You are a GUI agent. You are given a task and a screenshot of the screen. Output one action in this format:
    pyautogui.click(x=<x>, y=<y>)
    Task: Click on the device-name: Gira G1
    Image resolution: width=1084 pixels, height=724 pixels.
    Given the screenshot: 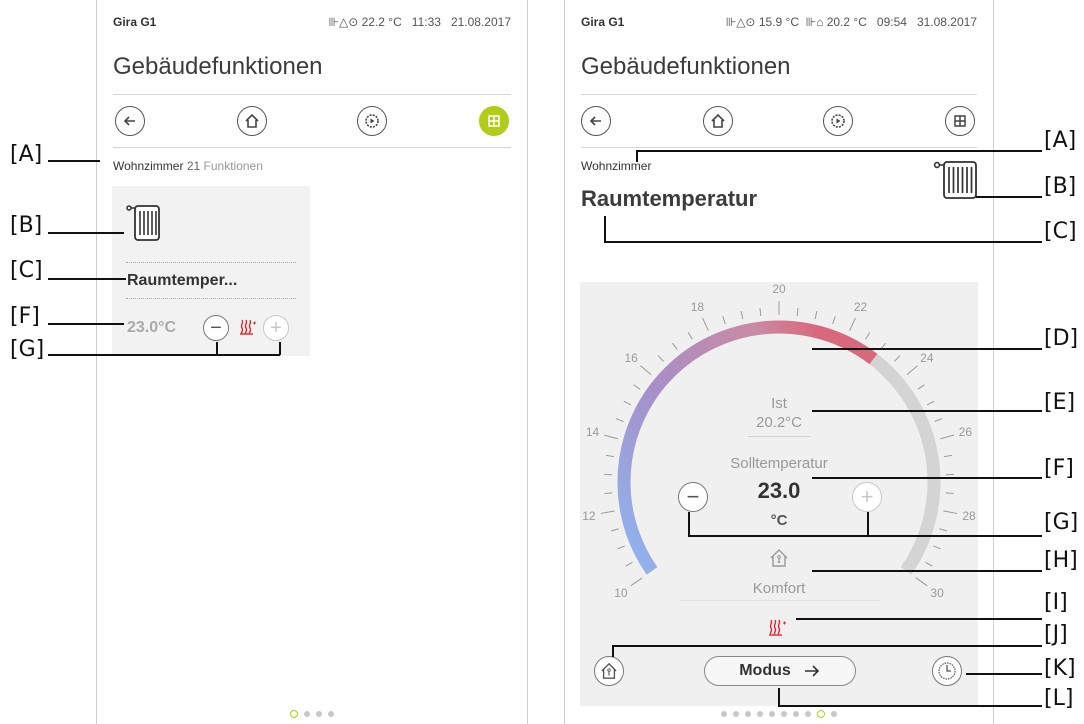 What is the action you would take?
    pyautogui.click(x=603, y=22)
    